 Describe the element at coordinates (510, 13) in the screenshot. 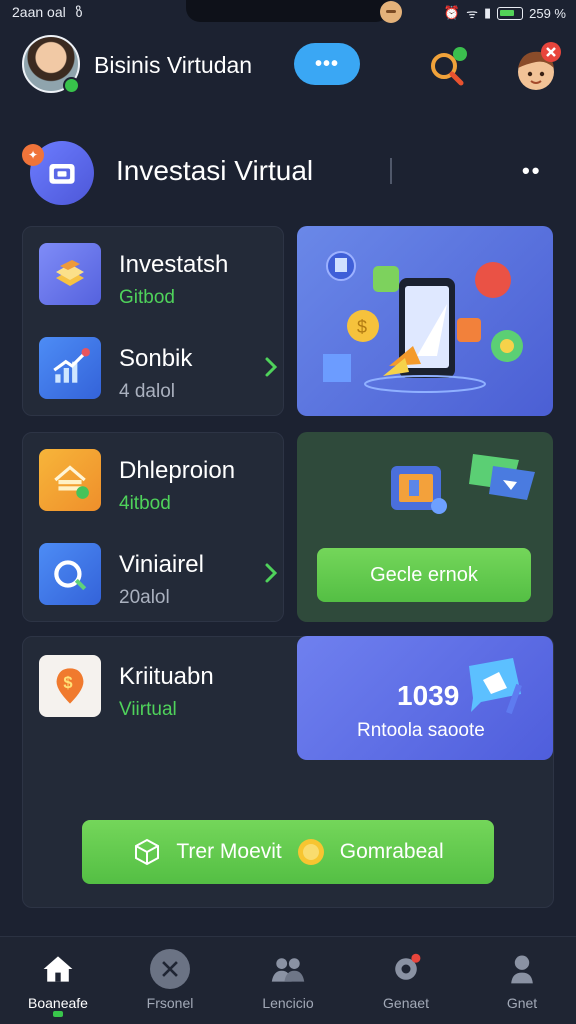

I see `battery-icon` at that location.